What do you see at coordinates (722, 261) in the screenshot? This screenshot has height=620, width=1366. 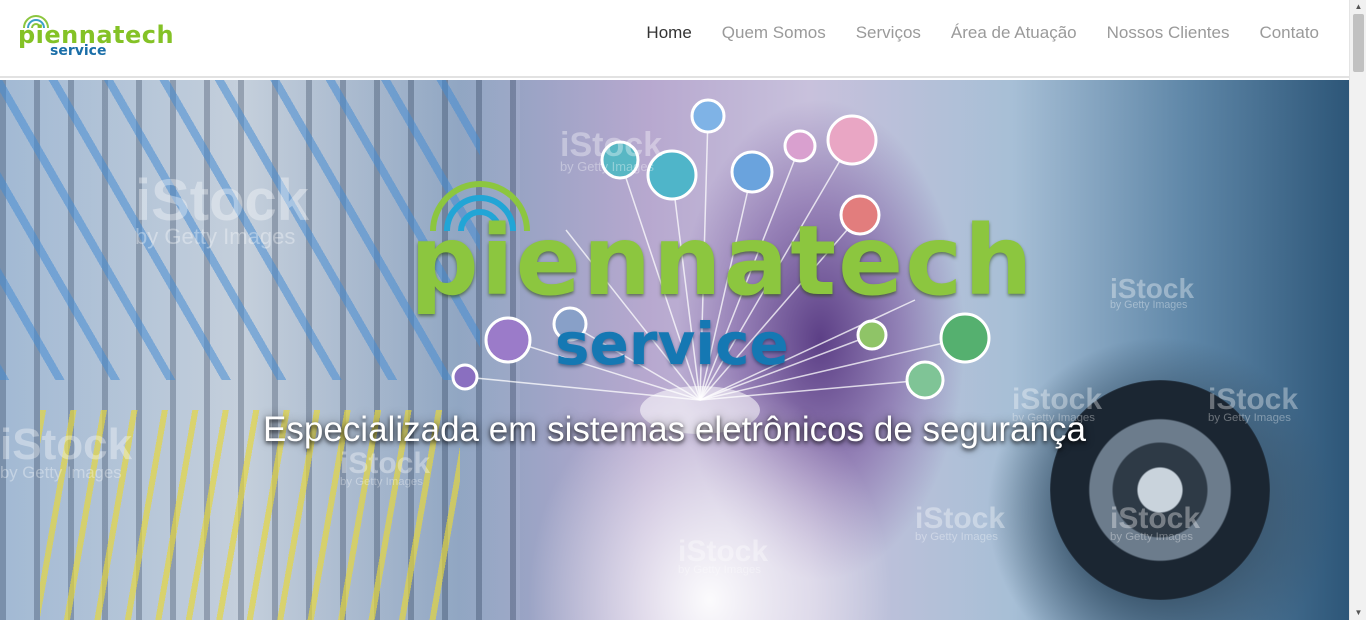 I see `hero-logo-name: piennatech` at bounding box center [722, 261].